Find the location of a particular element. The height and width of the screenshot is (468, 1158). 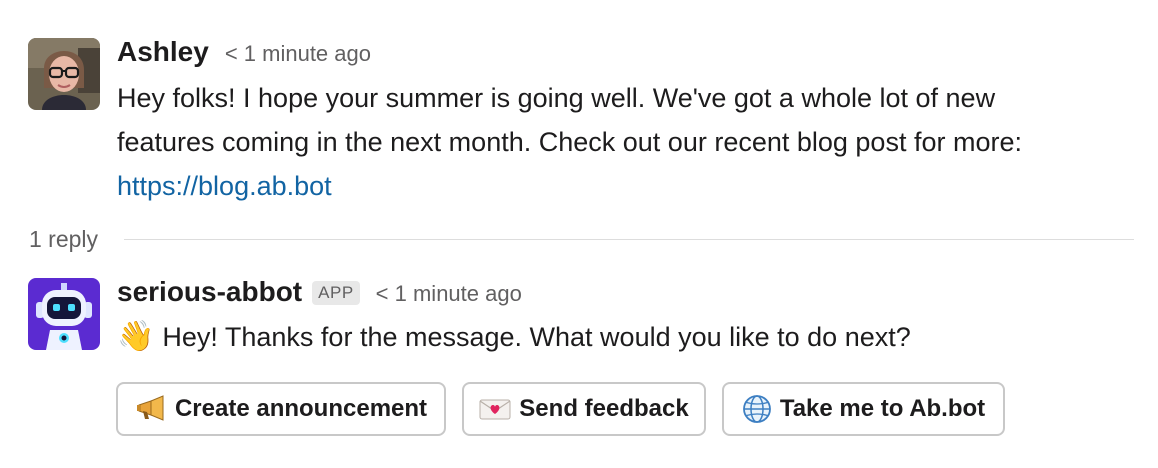

author-name: Ashley is located at coordinates (163, 52).